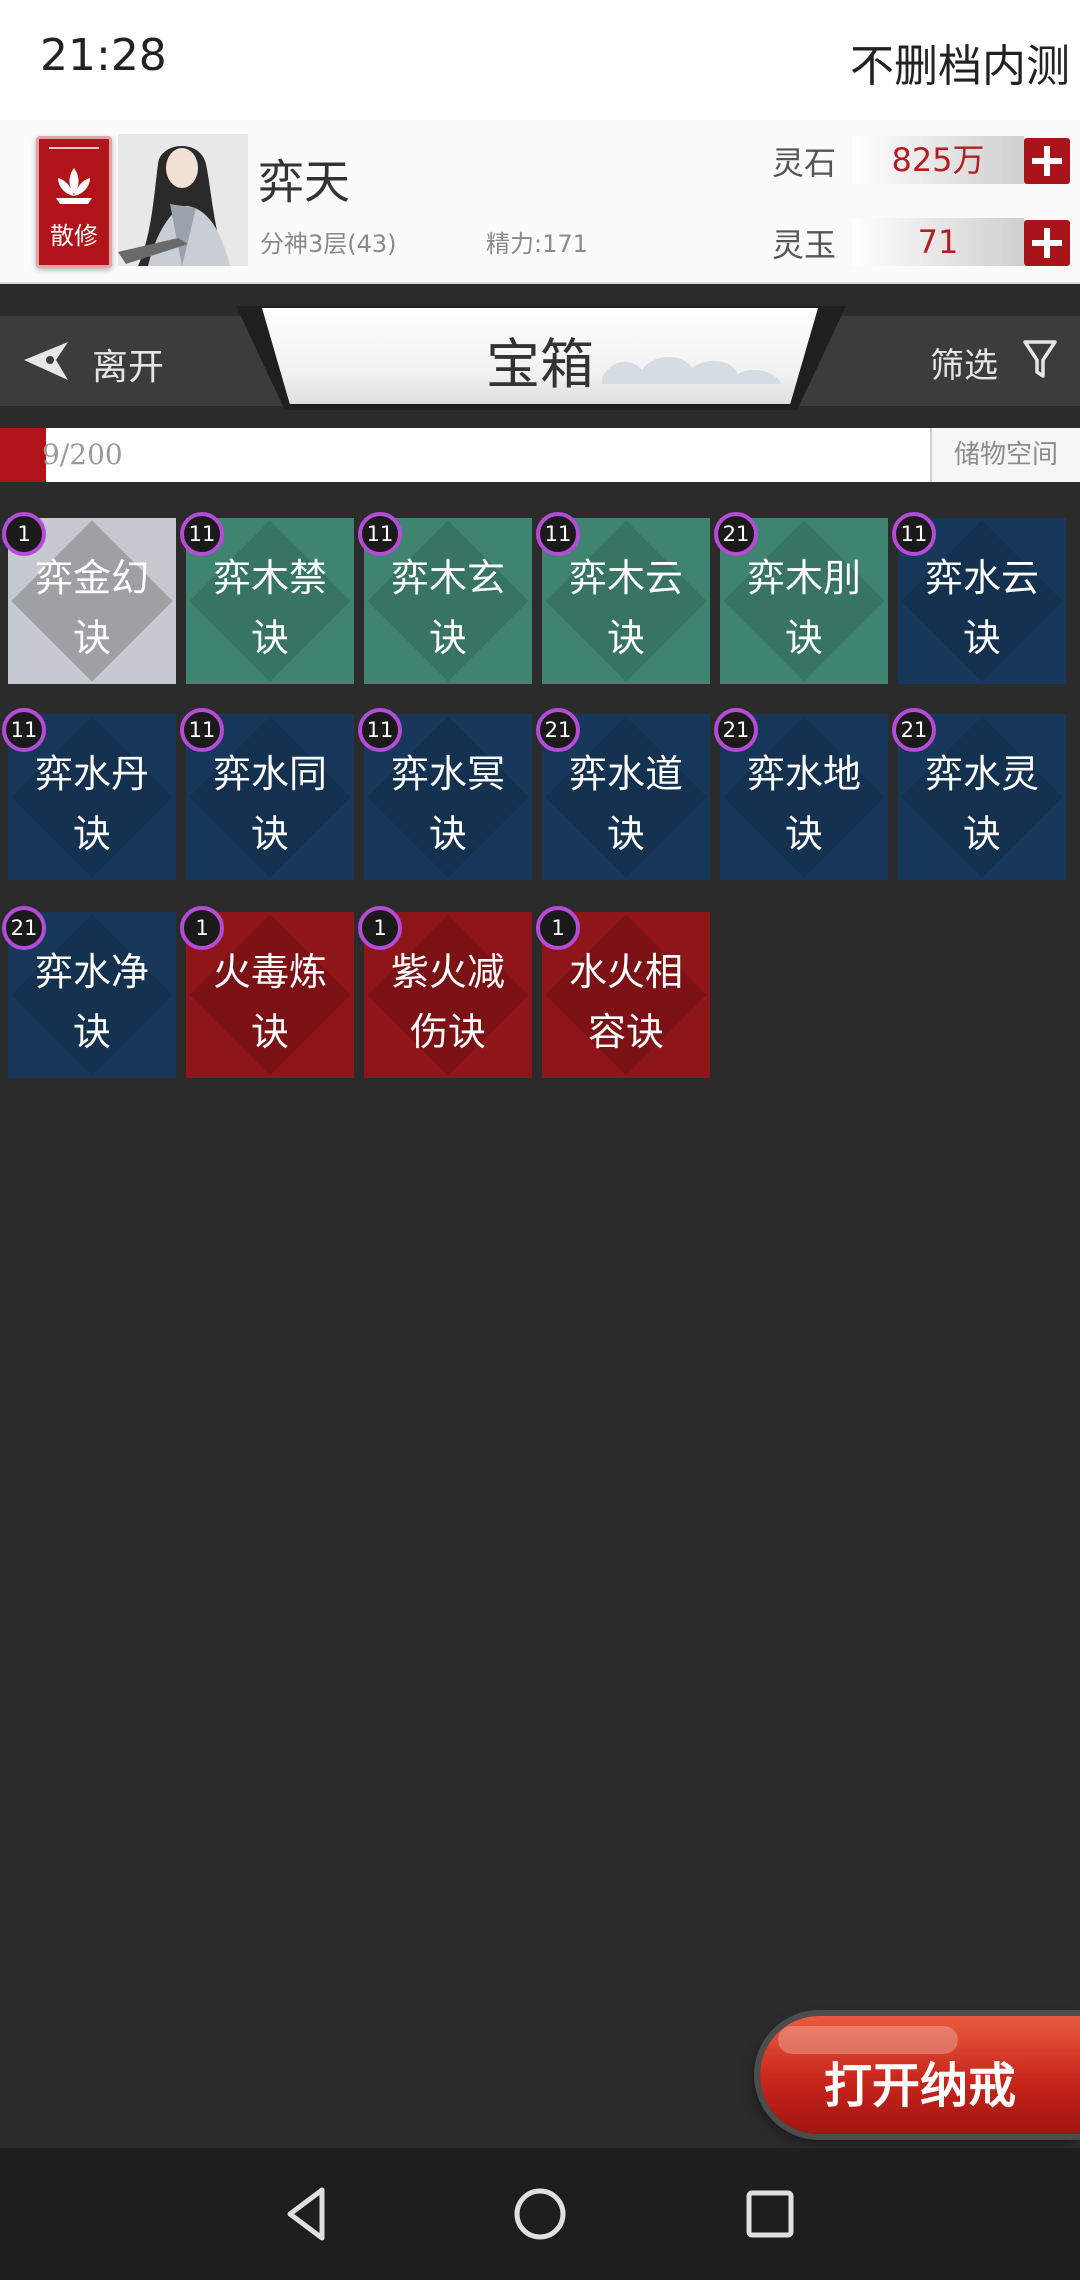 The image size is (1080, 2280). I want to click on filter-button: 筛选, so click(1000, 360).